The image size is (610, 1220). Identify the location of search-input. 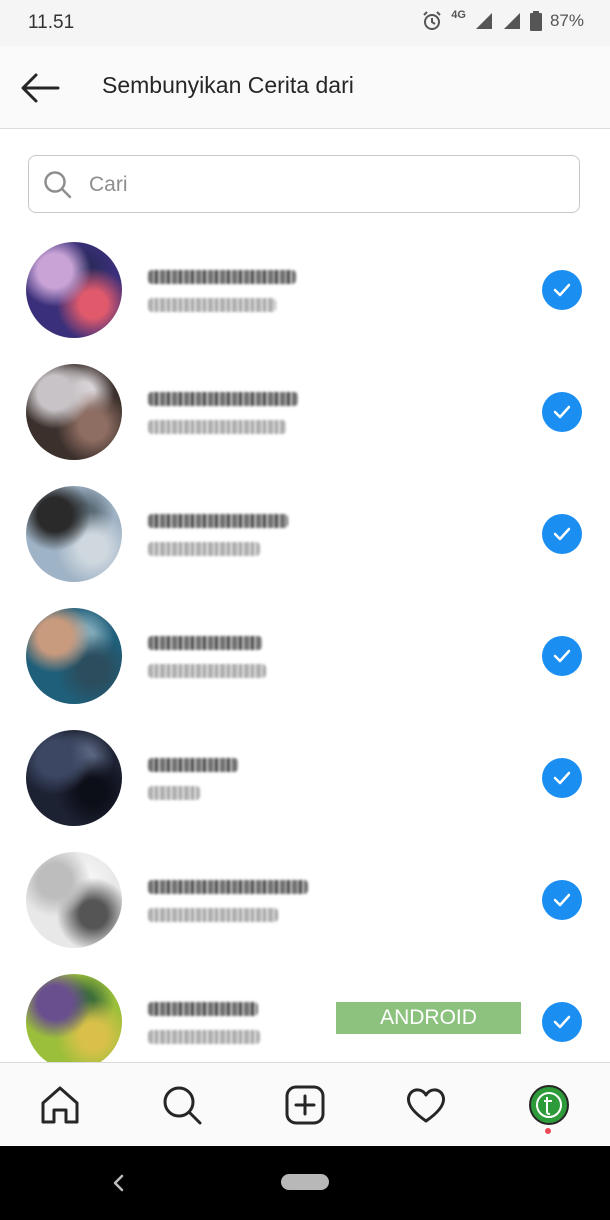
(329, 185).